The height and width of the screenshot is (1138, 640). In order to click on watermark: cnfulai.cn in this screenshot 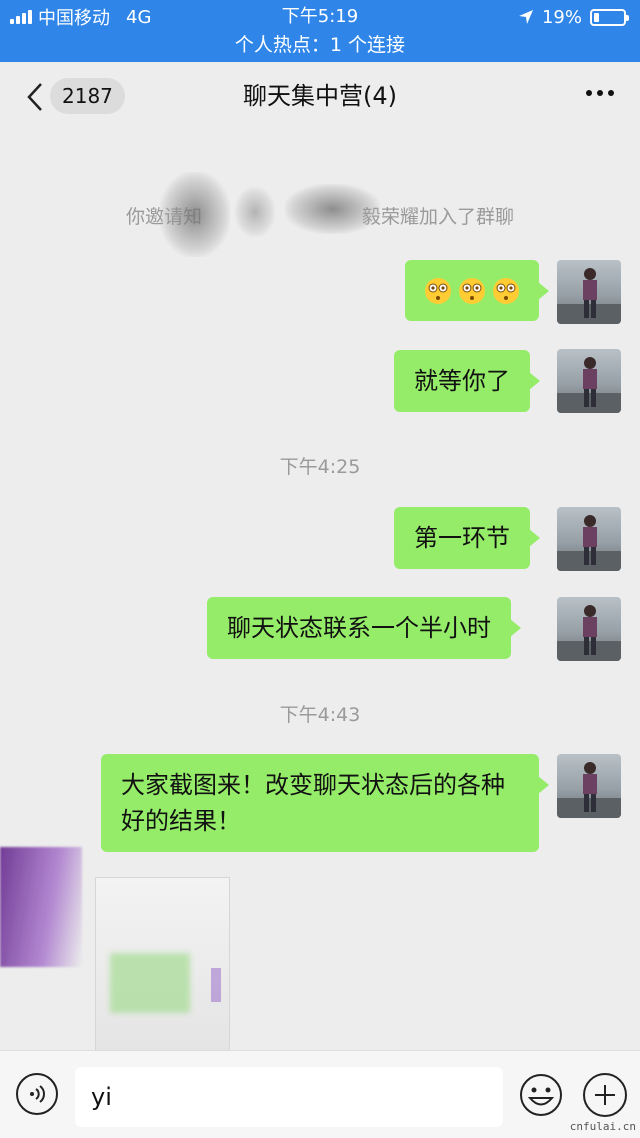, I will do `click(602, 1126)`.